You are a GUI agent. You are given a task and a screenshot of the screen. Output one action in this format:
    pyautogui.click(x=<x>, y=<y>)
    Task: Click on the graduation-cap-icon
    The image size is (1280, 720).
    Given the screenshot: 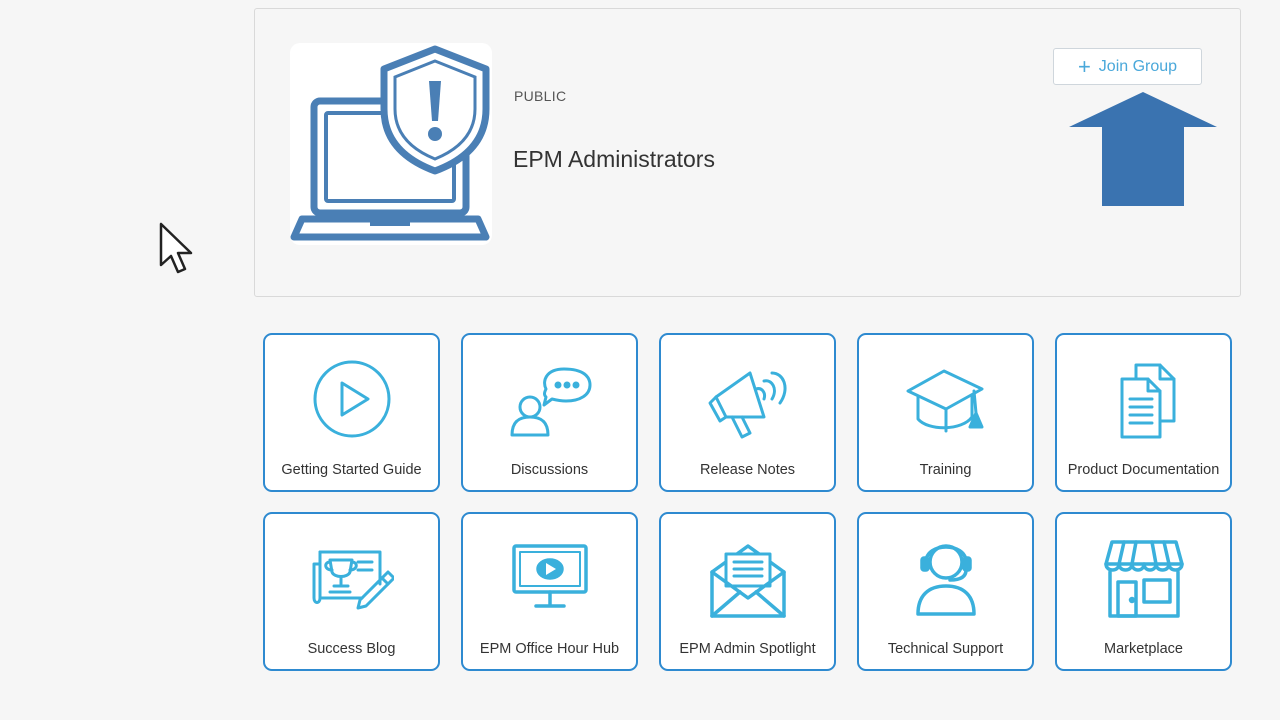 What is the action you would take?
    pyautogui.click(x=946, y=401)
    